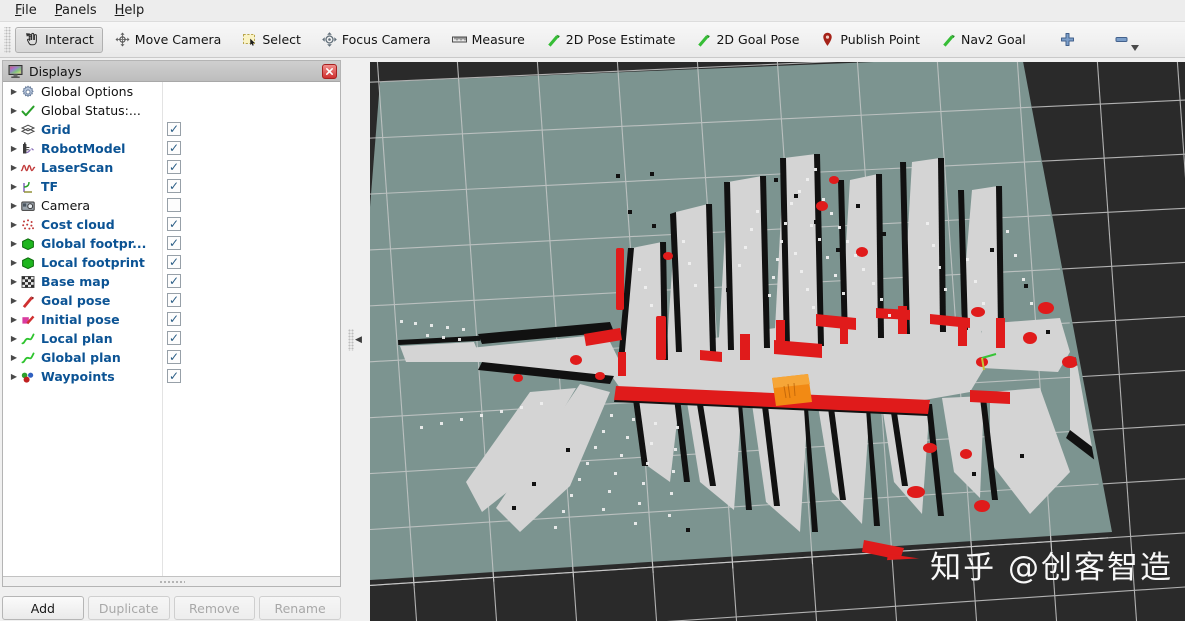 The height and width of the screenshot is (621, 1185). I want to click on display-label: LaserScan, so click(77, 167).